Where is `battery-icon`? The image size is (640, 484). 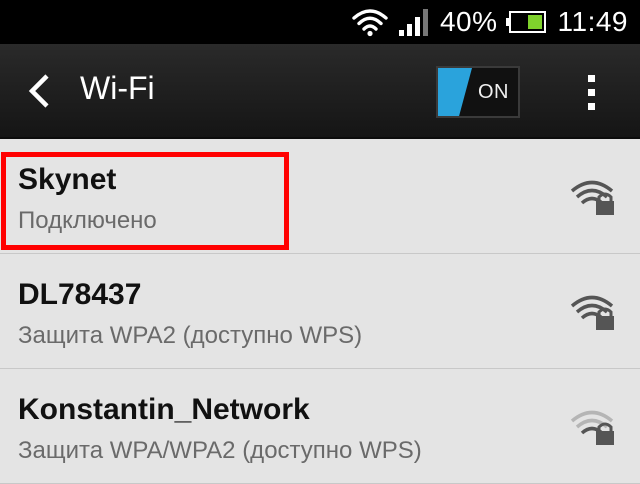 battery-icon is located at coordinates (525, 22).